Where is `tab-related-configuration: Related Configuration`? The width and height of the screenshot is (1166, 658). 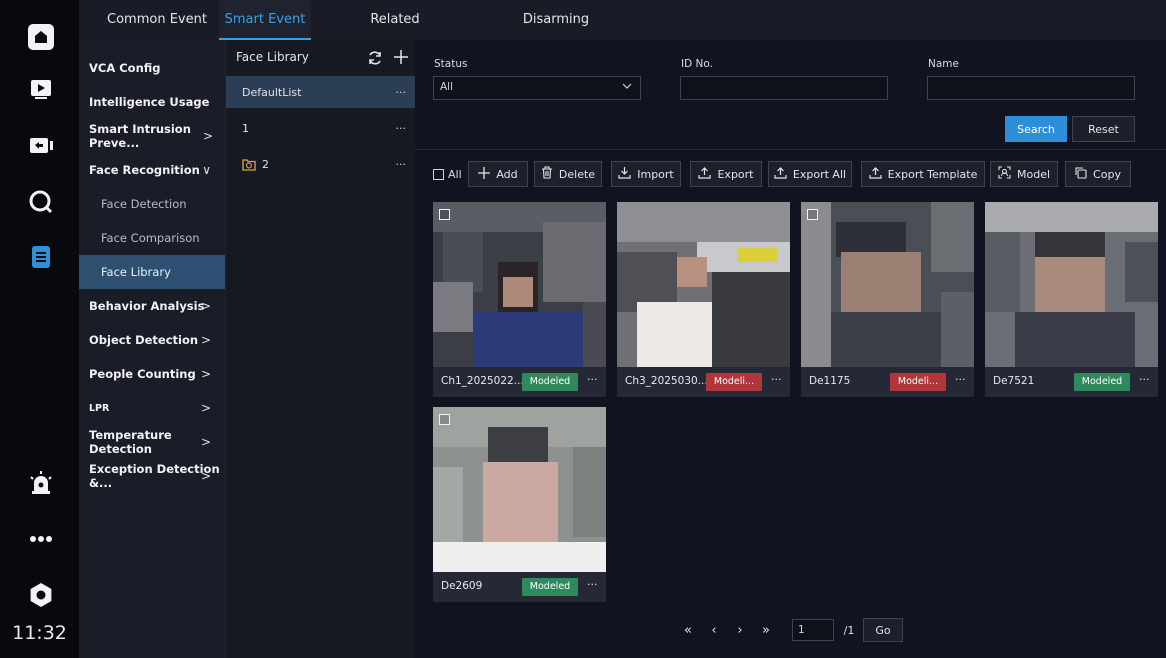
tab-related-configuration: Related Configuration is located at coordinates (395, 33).